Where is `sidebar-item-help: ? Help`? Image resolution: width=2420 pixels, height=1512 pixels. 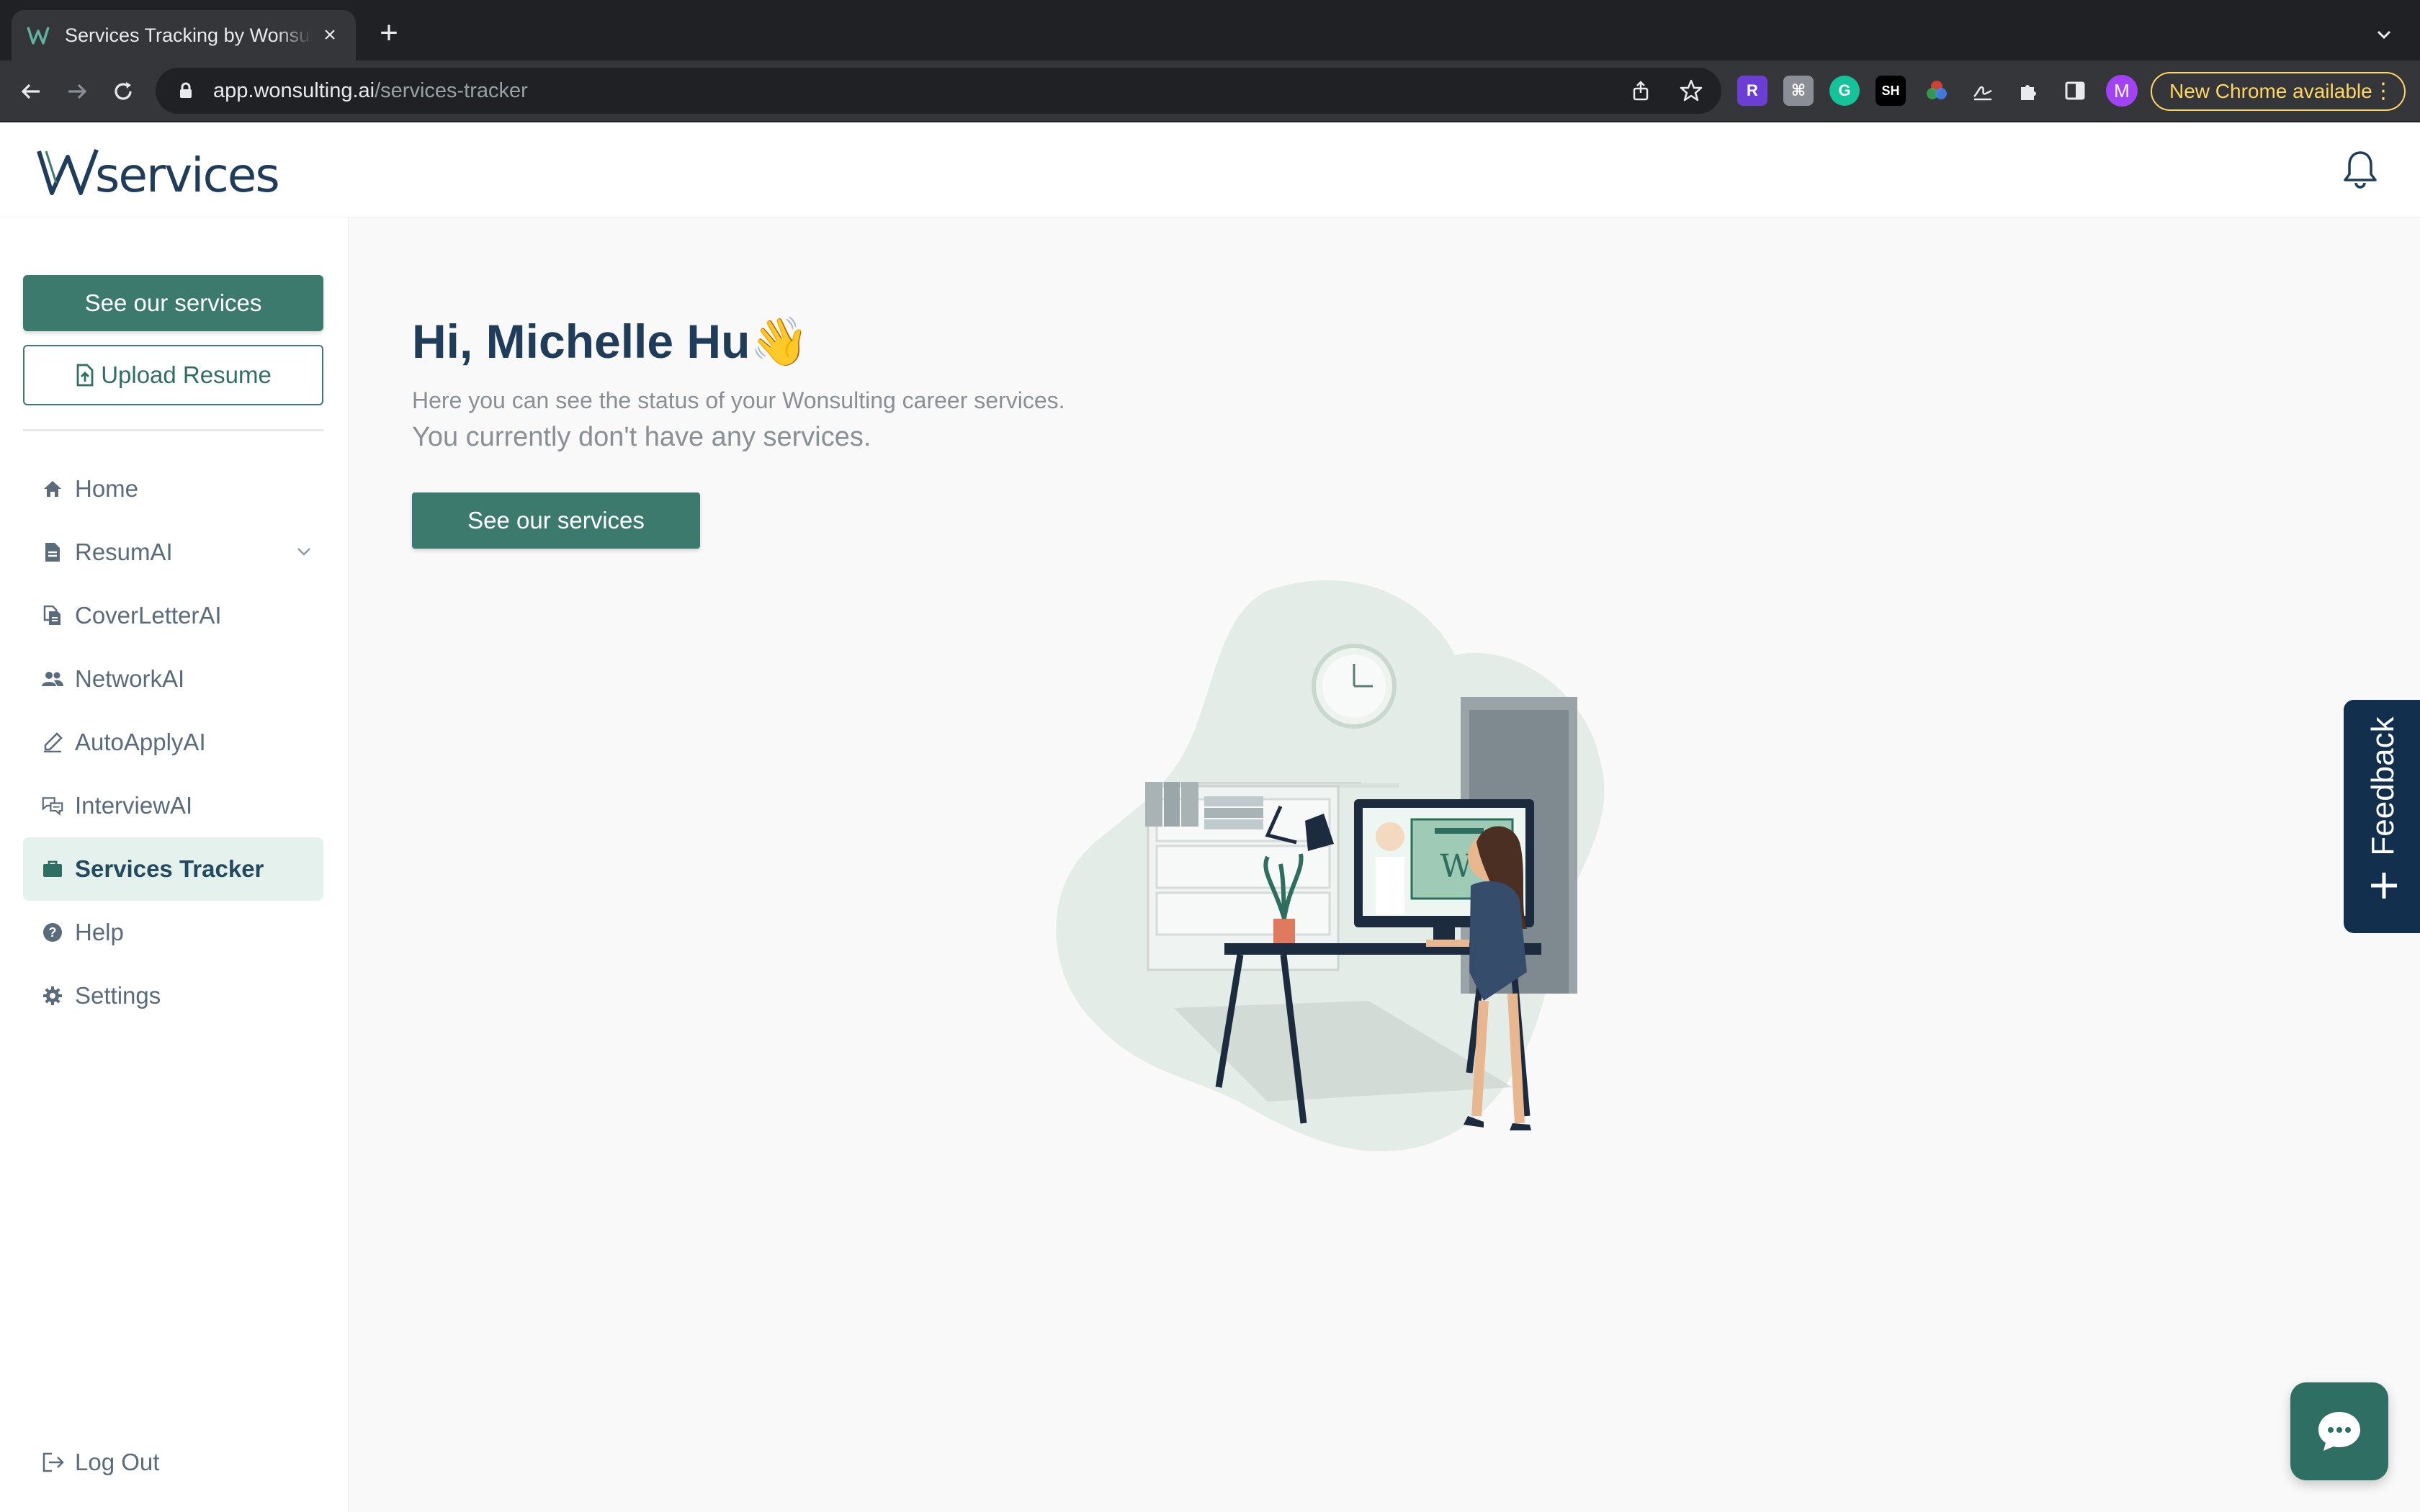 sidebar-item-help: ? Help is located at coordinates (173, 932).